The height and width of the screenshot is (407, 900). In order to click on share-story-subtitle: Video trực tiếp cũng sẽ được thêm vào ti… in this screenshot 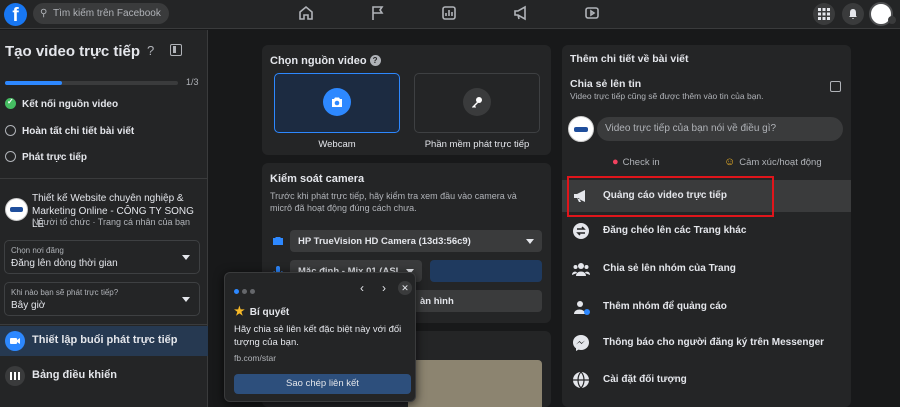, I will do `click(667, 96)`.